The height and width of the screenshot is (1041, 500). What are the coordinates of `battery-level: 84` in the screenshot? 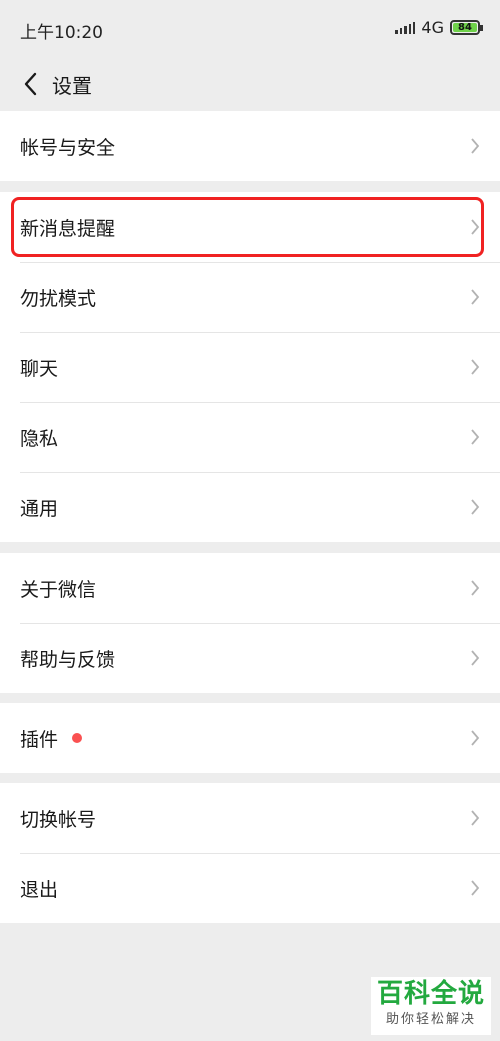 It's located at (465, 27).